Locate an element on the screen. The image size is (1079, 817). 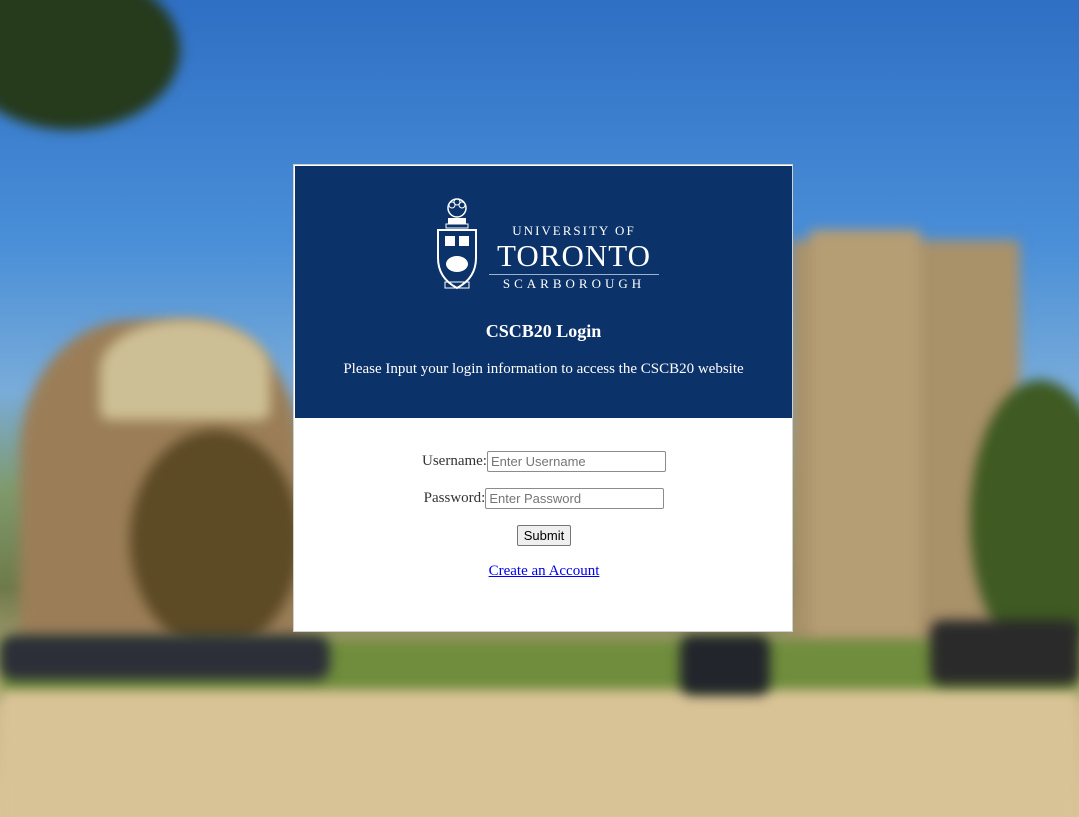
submit-button: Submit is located at coordinates (544, 535).